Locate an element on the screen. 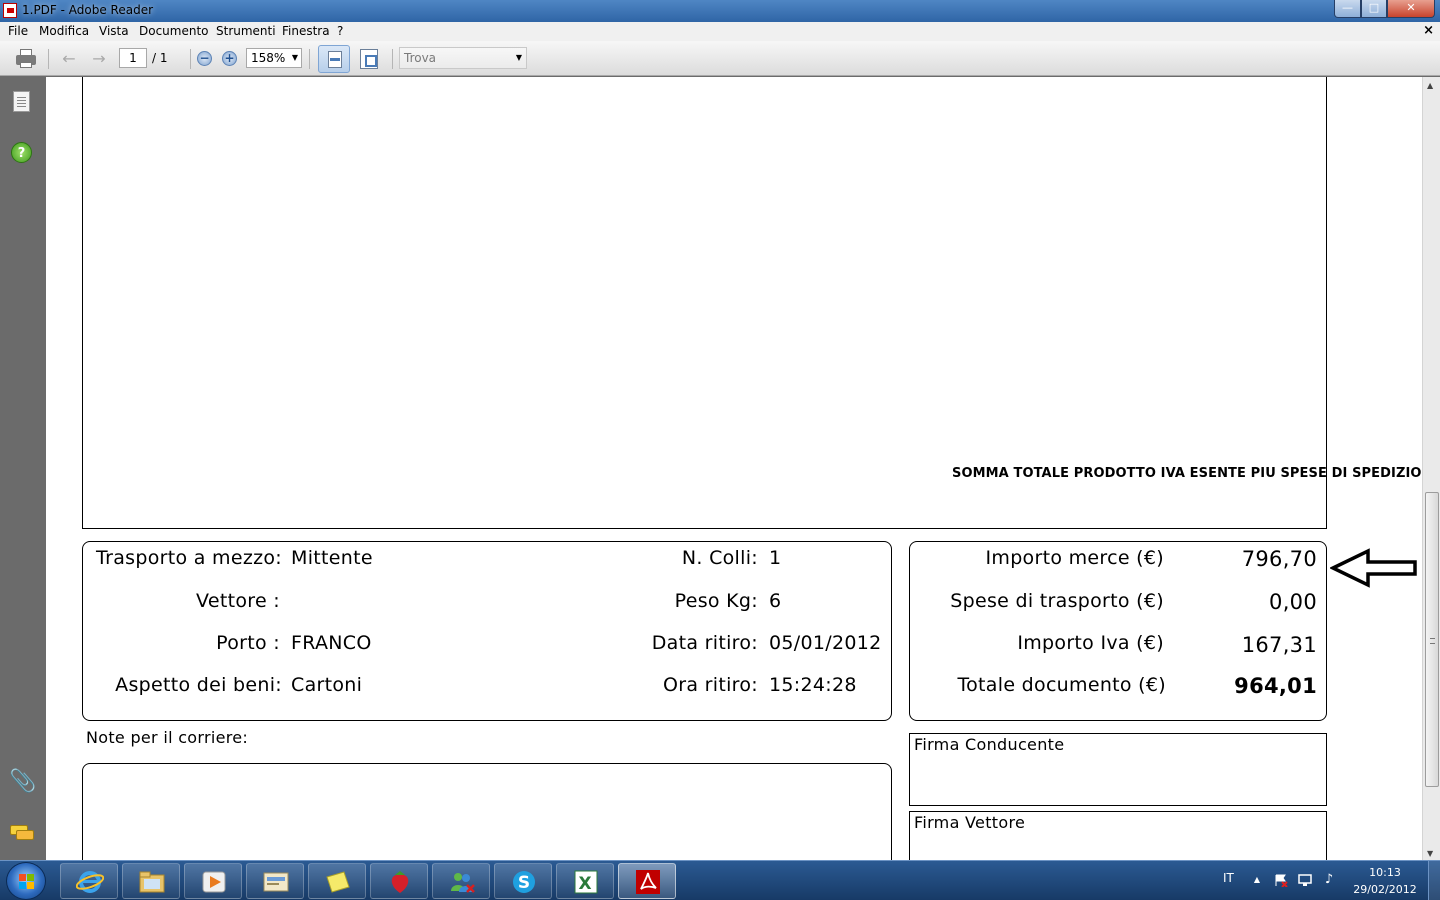 The image size is (1440, 900). zoom-value: 158% is located at coordinates (268, 58).